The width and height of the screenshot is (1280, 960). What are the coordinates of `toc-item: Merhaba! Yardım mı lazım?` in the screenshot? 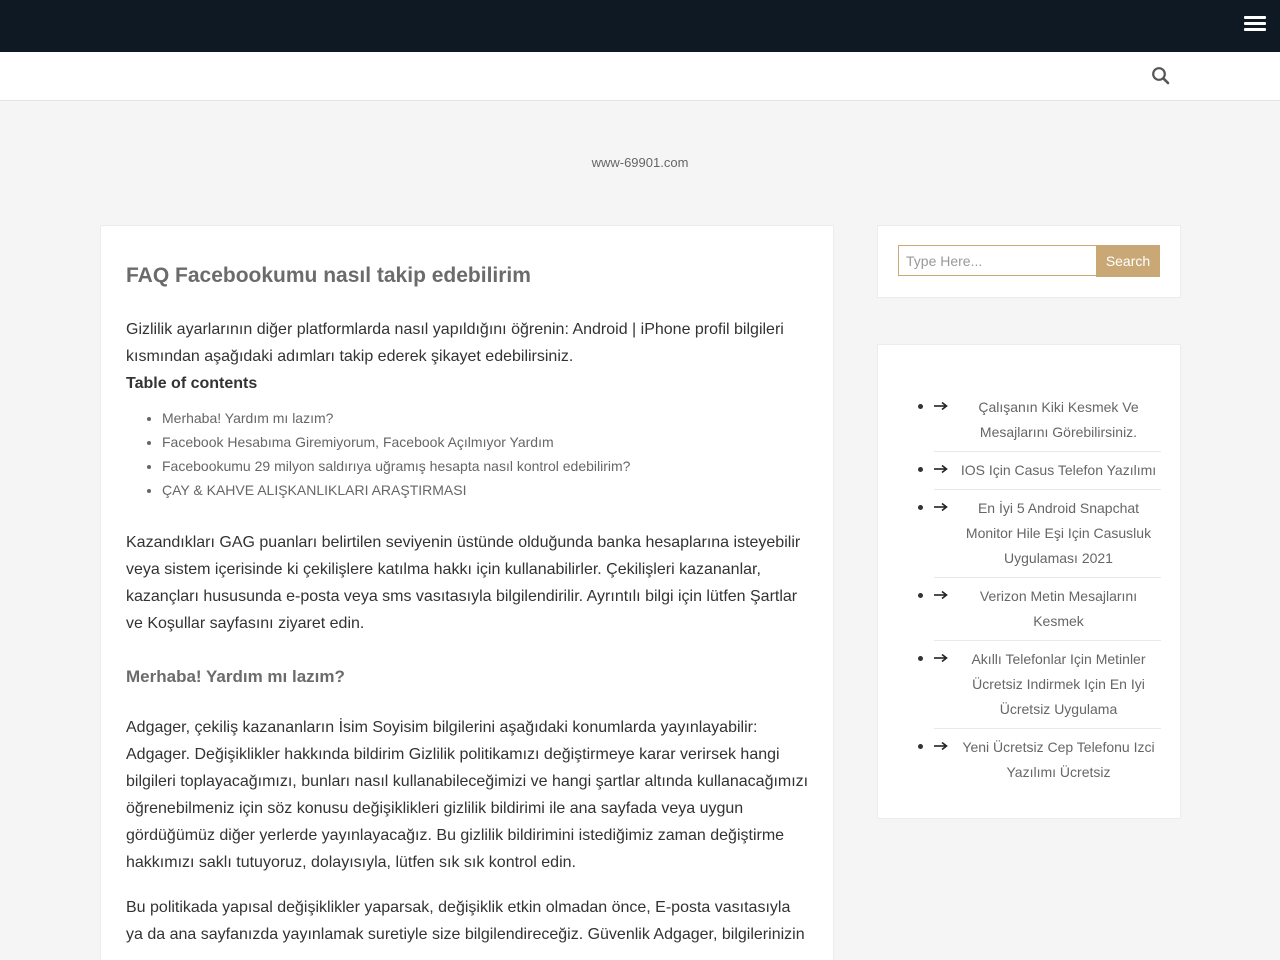 It's located at (485, 418).